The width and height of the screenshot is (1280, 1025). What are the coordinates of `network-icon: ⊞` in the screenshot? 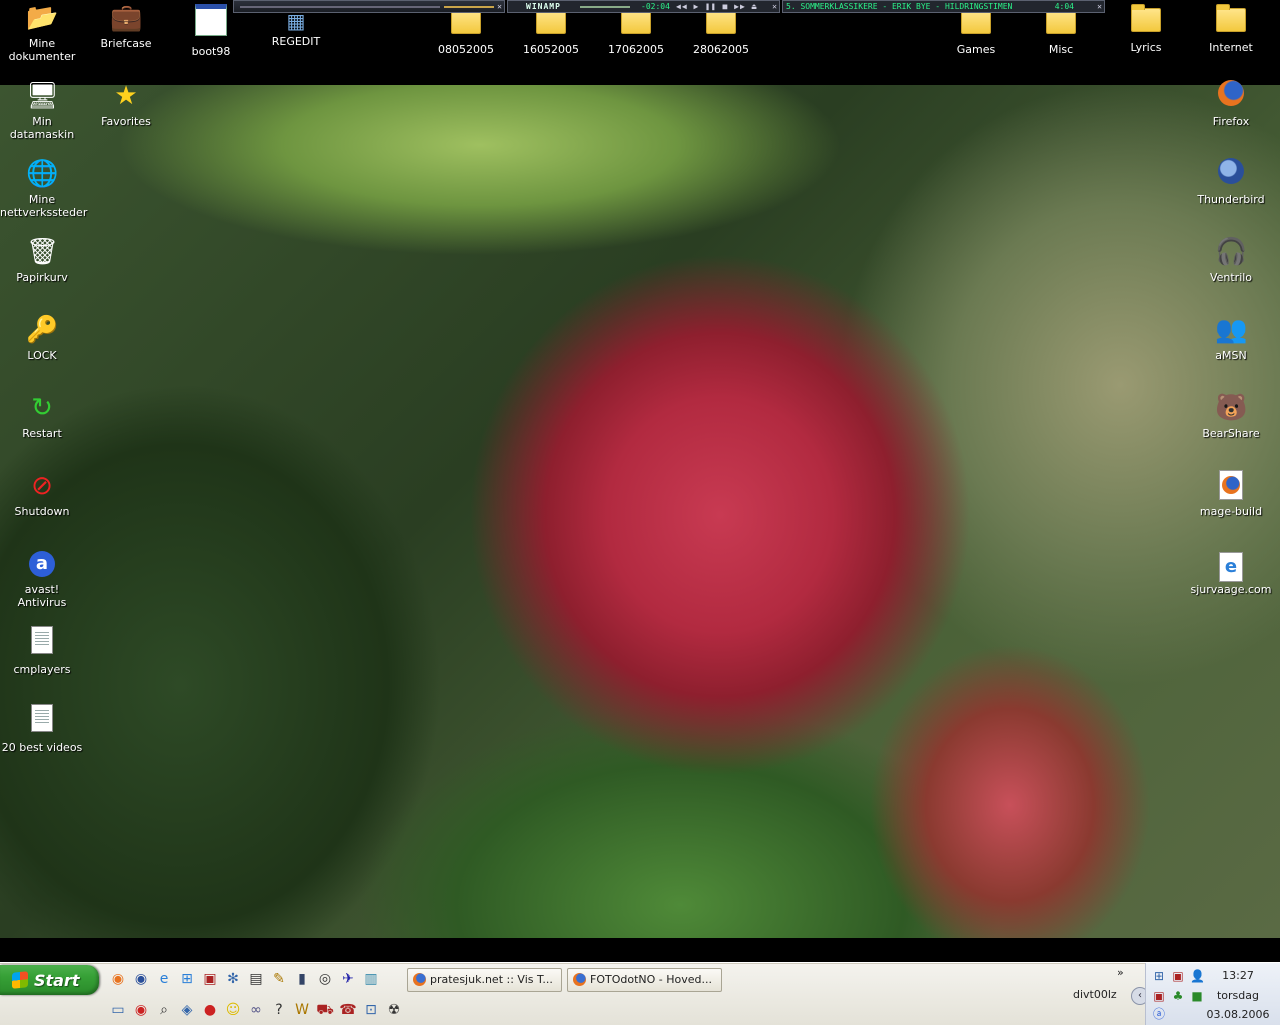 It's located at (187, 979).